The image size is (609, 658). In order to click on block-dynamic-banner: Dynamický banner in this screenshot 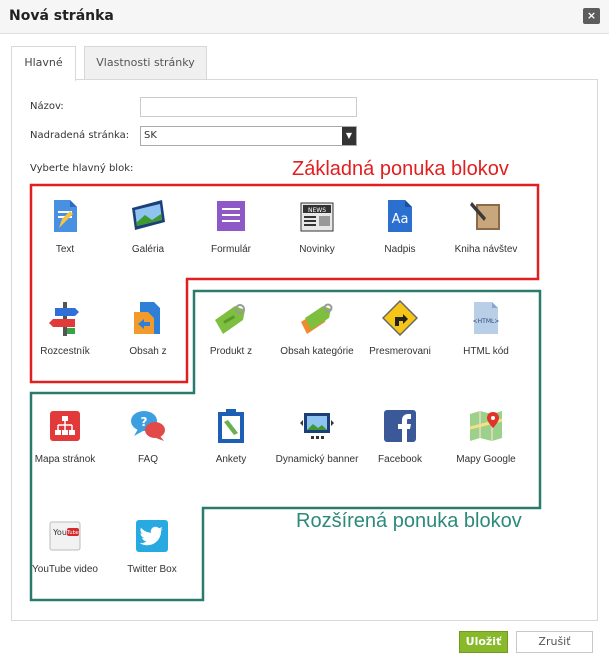, I will do `click(317, 437)`.